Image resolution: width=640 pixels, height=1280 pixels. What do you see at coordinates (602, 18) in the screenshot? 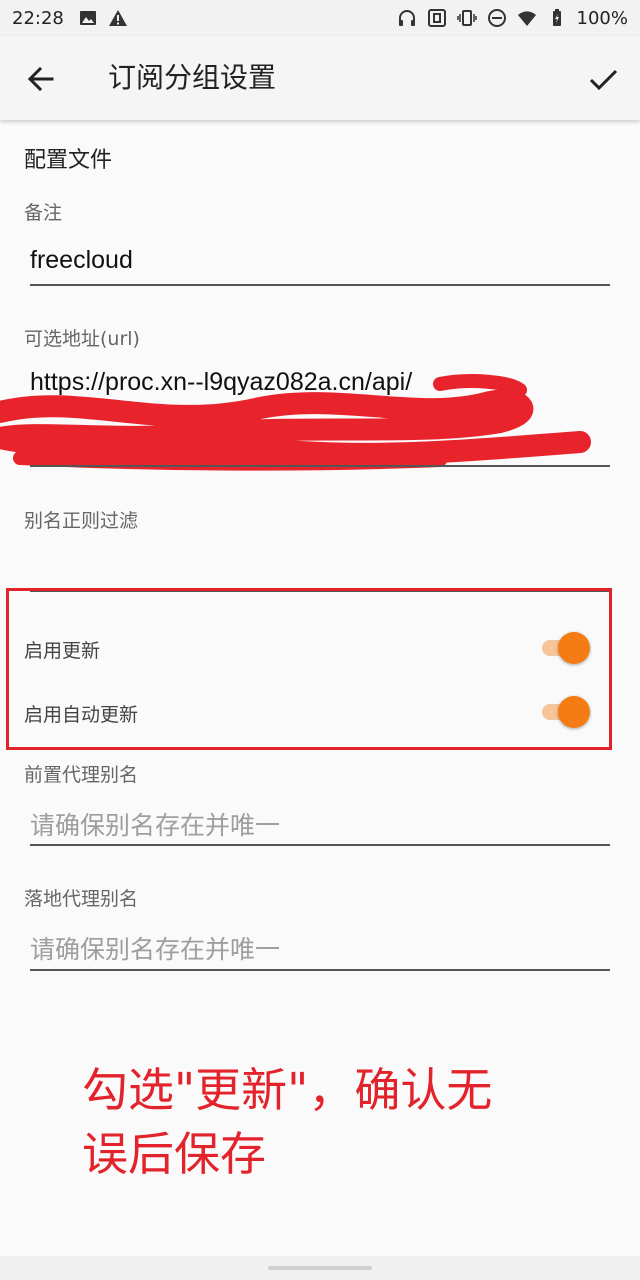
I see `battery-percent: 100%` at bounding box center [602, 18].